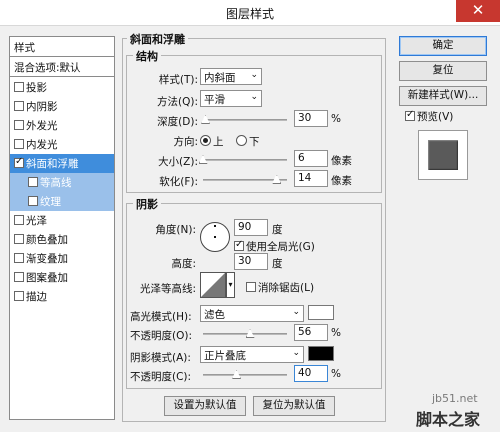 This screenshot has height=432, width=500. Describe the element at coordinates (286, 288) in the screenshot. I see `antialiased-label: 消除锯齿(L)` at that location.